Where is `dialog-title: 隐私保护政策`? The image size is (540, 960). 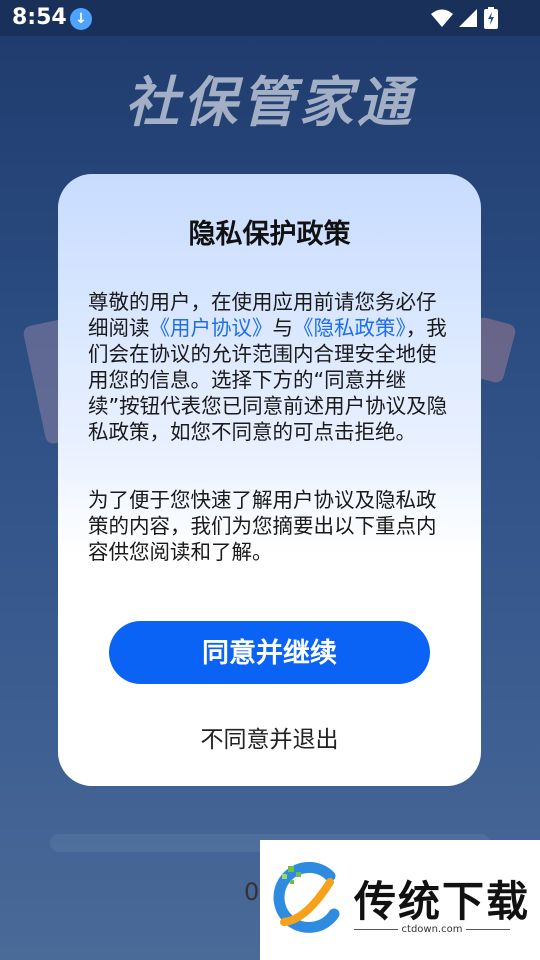
dialog-title: 隐私保护政策 is located at coordinates (269, 234).